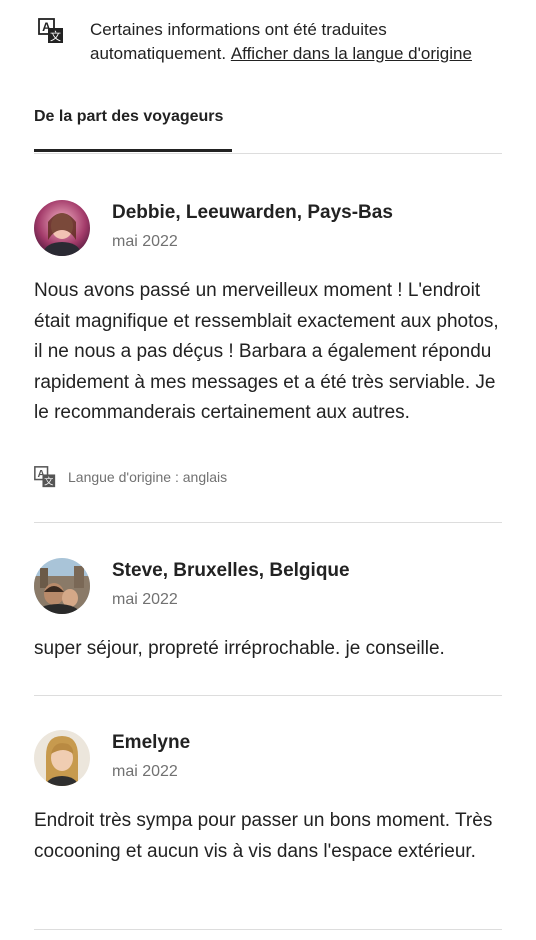 The width and height of the screenshot is (536, 940). Describe the element at coordinates (231, 570) in the screenshot. I see `reviewer-name: Steve, Bruxelles, Belgique` at that location.